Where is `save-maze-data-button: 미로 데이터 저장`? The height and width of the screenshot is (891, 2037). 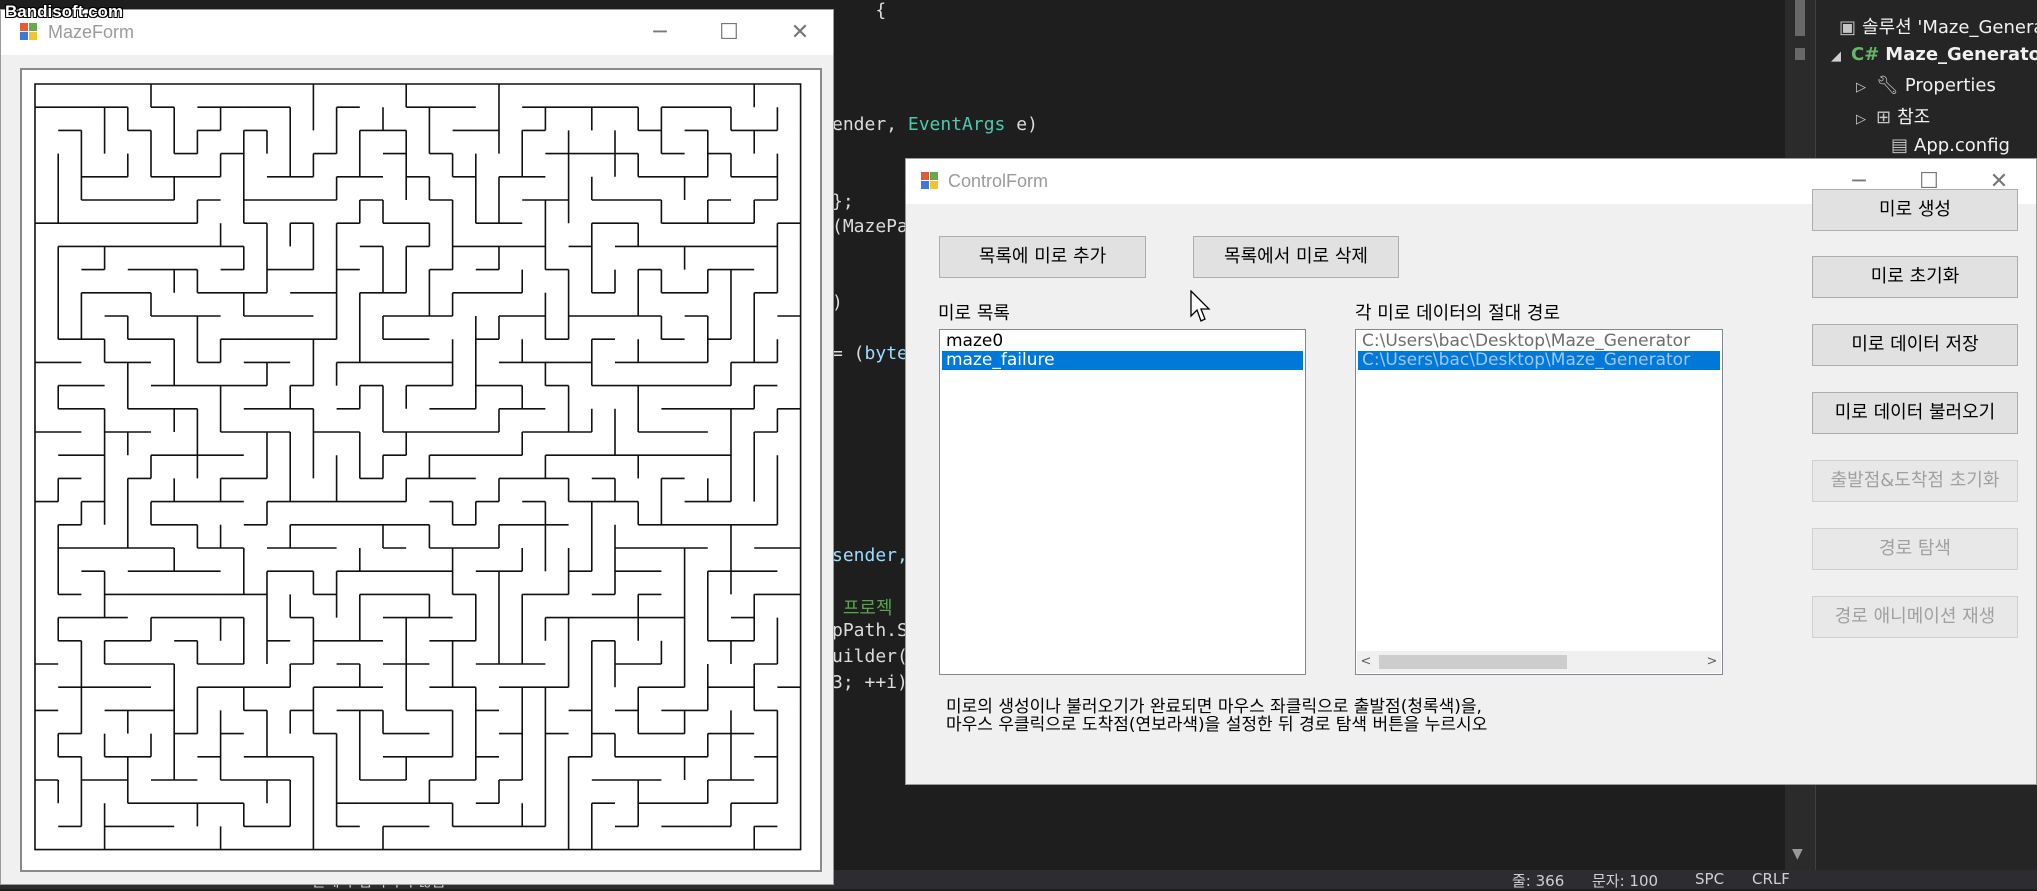
save-maze-data-button: 미로 데이터 저장 is located at coordinates (1915, 345).